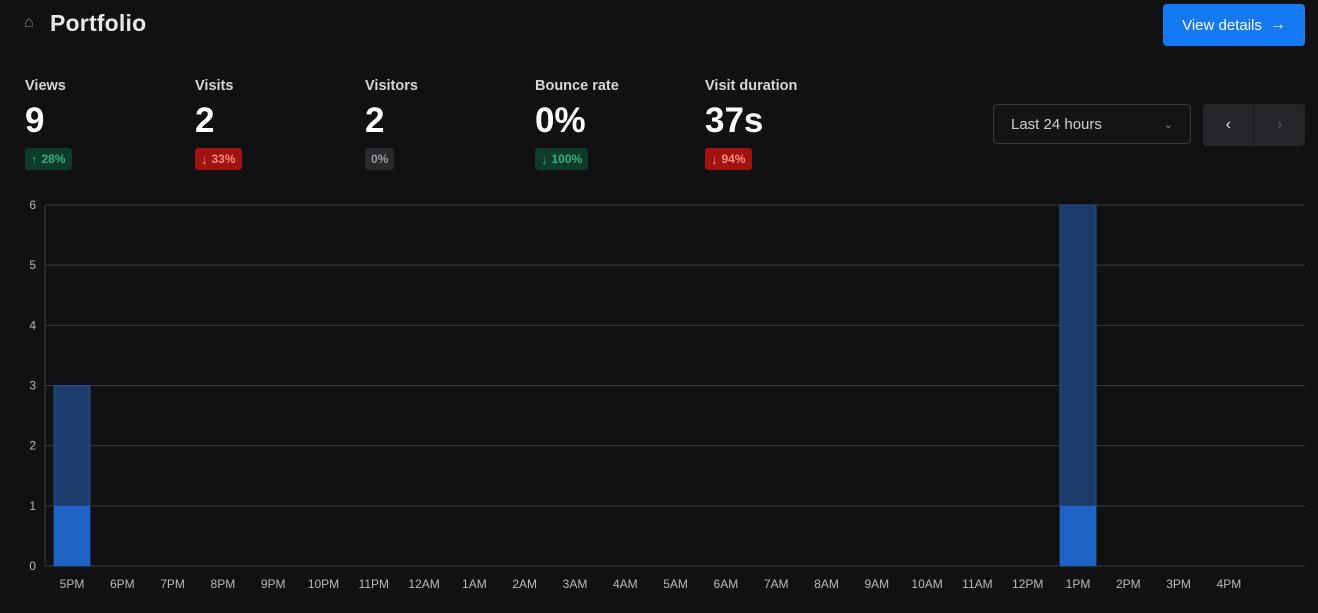 This screenshot has width=1318, height=613. What do you see at coordinates (733, 159) in the screenshot?
I see `change-value: 94%` at bounding box center [733, 159].